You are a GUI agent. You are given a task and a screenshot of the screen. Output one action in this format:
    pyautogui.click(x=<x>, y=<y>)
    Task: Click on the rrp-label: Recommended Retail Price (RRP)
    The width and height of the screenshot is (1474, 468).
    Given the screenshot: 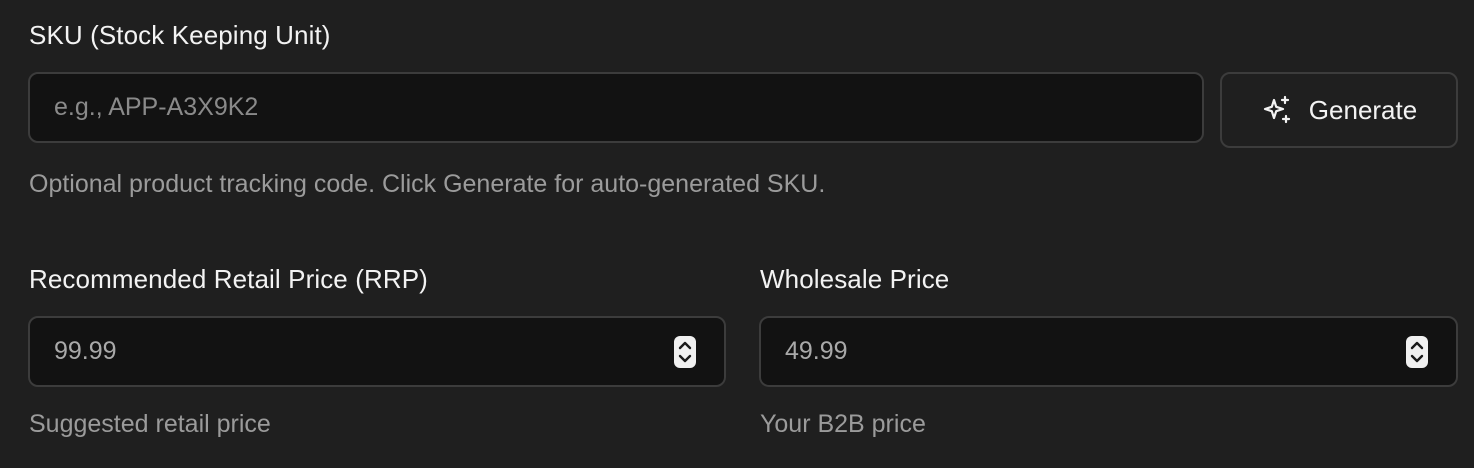 What is the action you would take?
    pyautogui.click(x=228, y=279)
    